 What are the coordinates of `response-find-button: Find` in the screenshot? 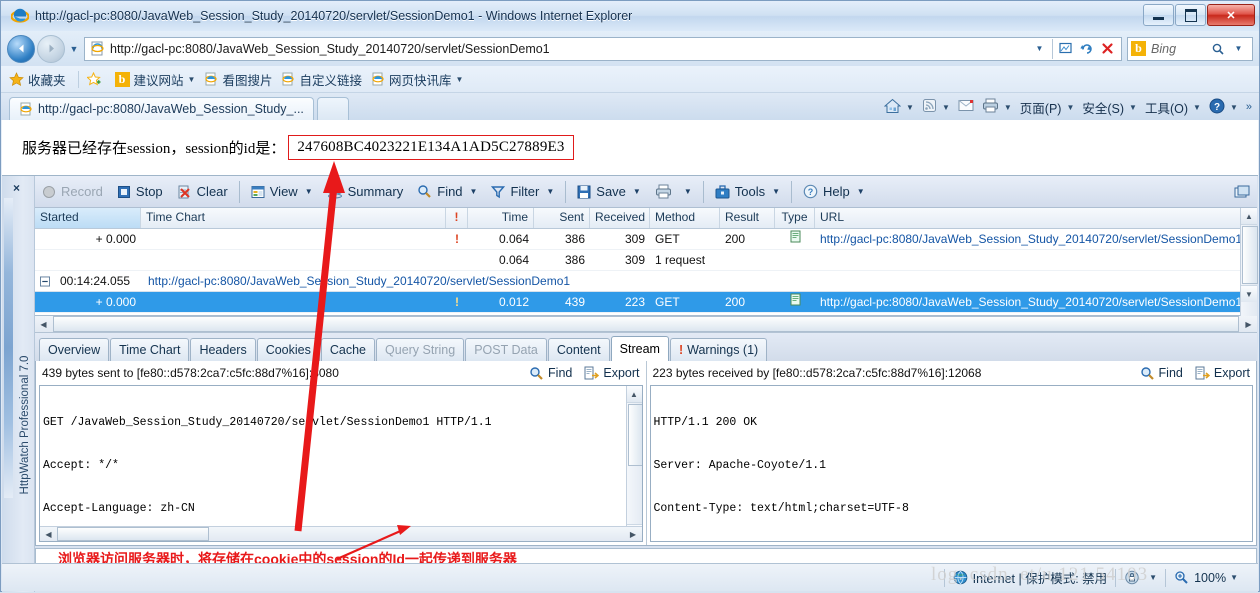 It's located at (1161, 373).